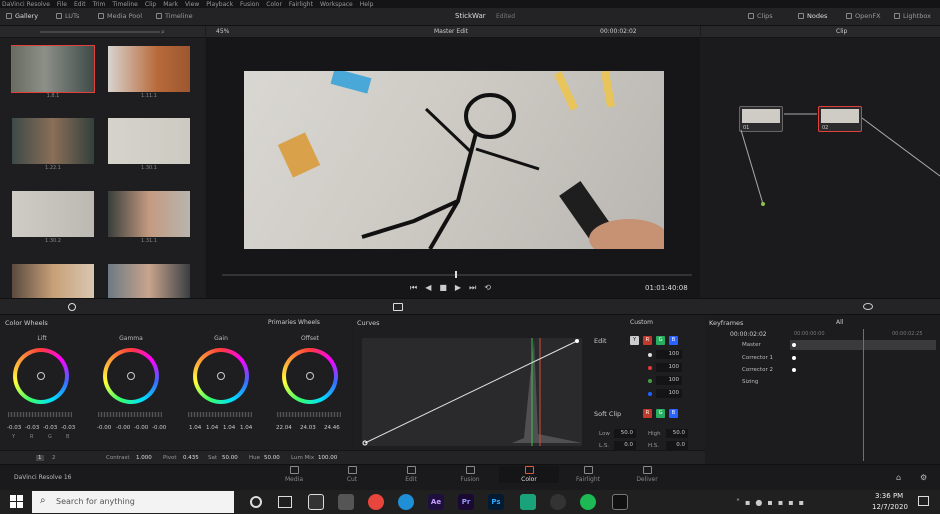 The height and width of the screenshot is (514, 940). What do you see at coordinates (923, 501) in the screenshot?
I see `notification-icon` at bounding box center [923, 501].